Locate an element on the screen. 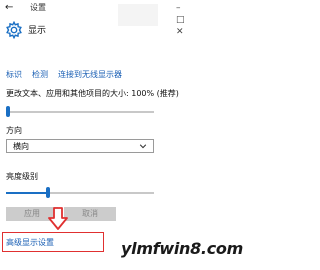  scale-label: 更改文本、应用和其他项目的大小: 100% (推荐) is located at coordinates (92, 93).